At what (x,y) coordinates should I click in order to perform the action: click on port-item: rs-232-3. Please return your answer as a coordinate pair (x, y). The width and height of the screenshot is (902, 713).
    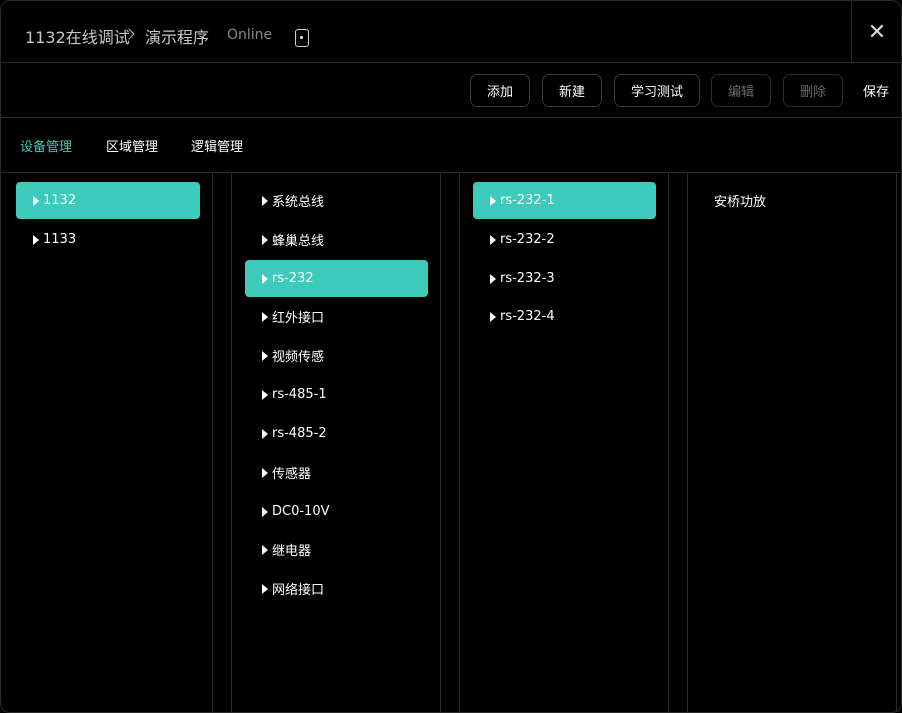
    Looking at the image, I should click on (564, 278).